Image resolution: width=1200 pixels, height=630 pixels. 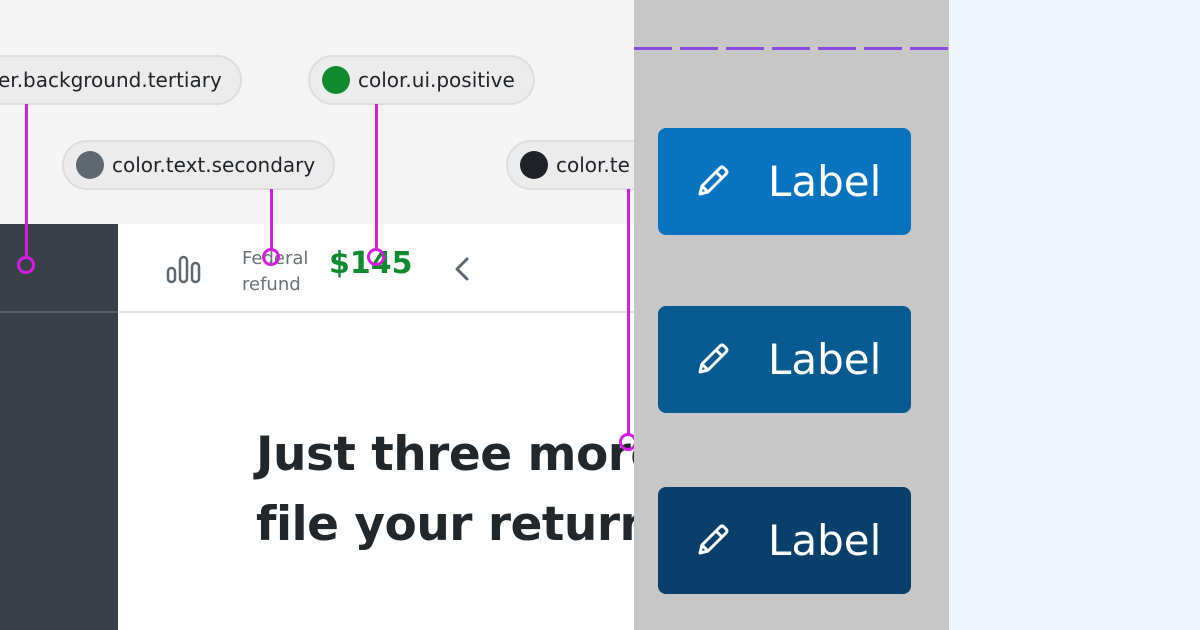 What do you see at coordinates (59, 312) in the screenshot?
I see `sidebar-divider` at bounding box center [59, 312].